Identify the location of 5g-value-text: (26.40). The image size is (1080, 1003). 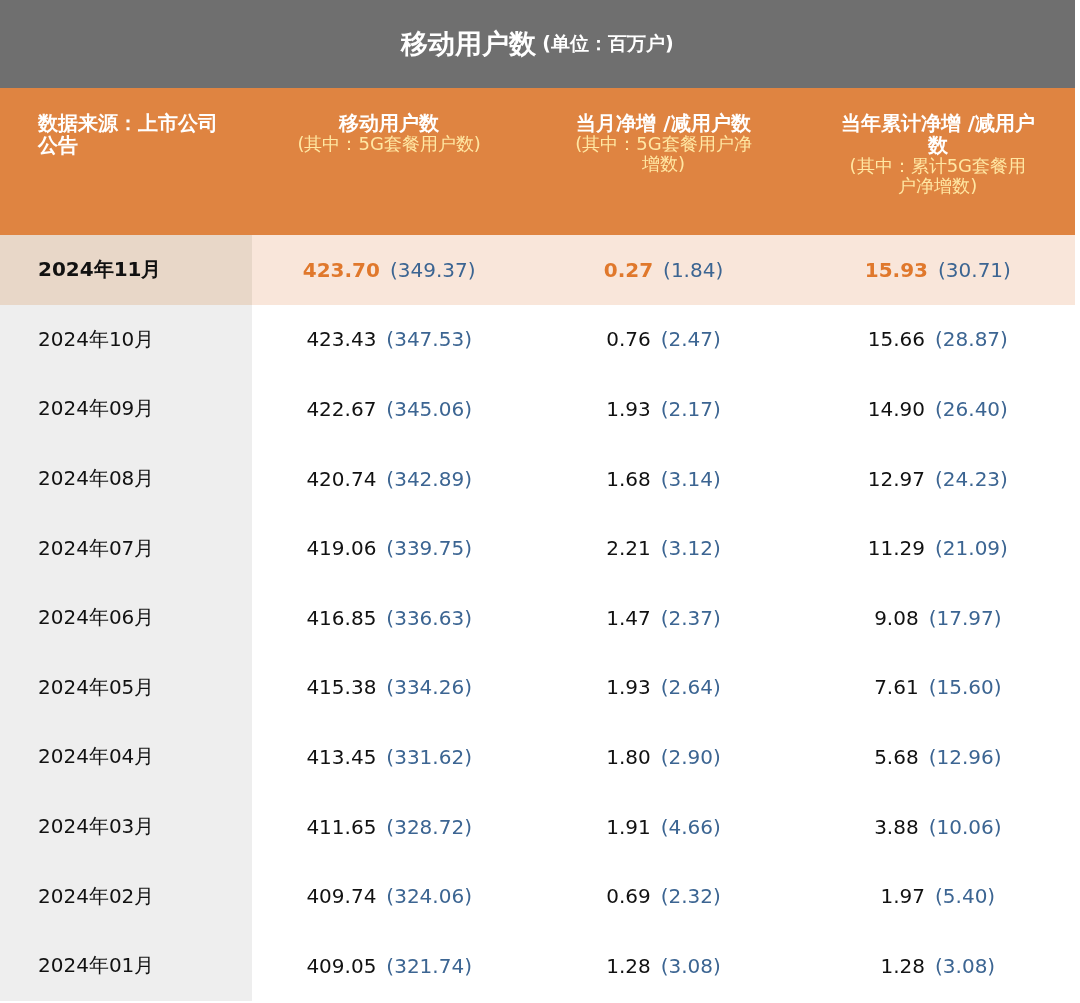
(971, 409).